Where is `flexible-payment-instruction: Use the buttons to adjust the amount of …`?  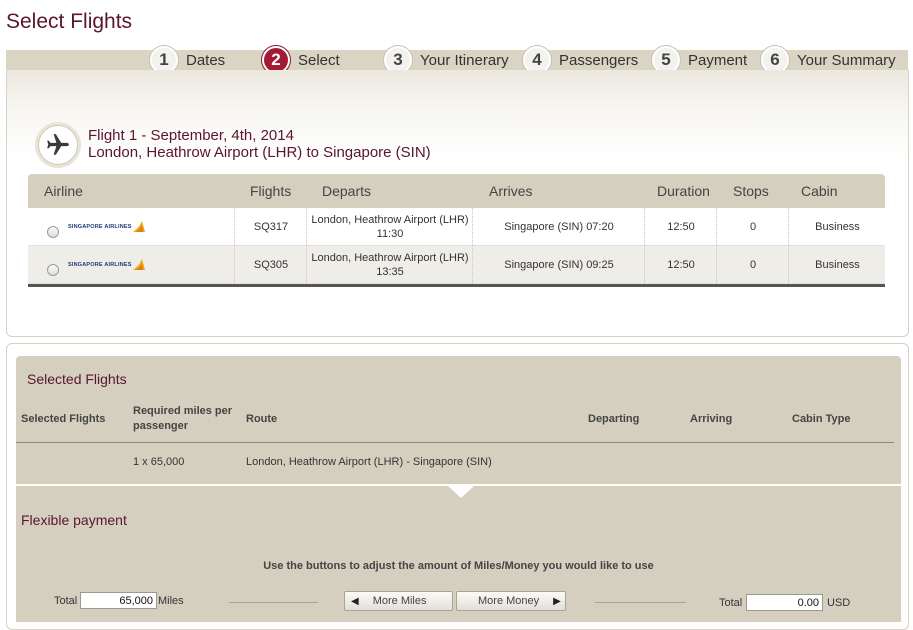 flexible-payment-instruction: Use the buttons to adjust the amount of … is located at coordinates (458, 566).